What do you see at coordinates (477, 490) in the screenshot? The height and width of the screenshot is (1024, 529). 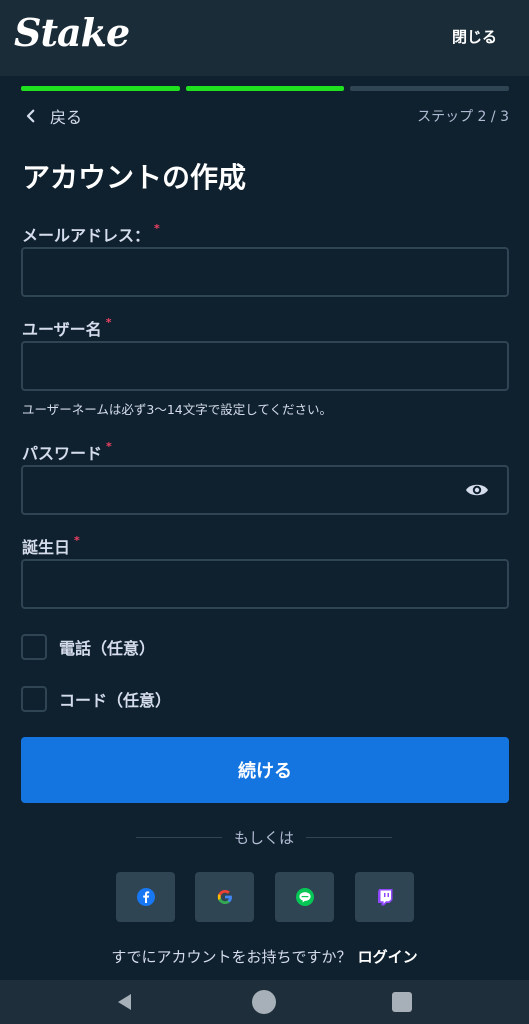 I see `eye-icon` at bounding box center [477, 490].